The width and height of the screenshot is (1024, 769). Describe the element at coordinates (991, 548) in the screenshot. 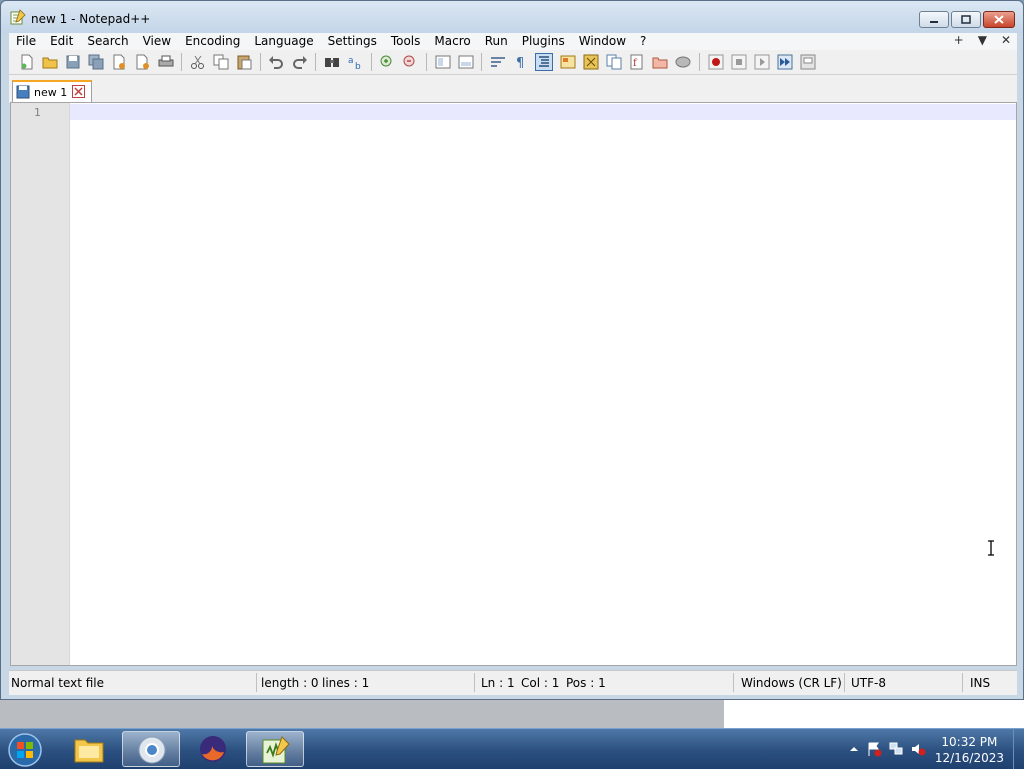

I see `text-cursor-ibeam-icon` at that location.